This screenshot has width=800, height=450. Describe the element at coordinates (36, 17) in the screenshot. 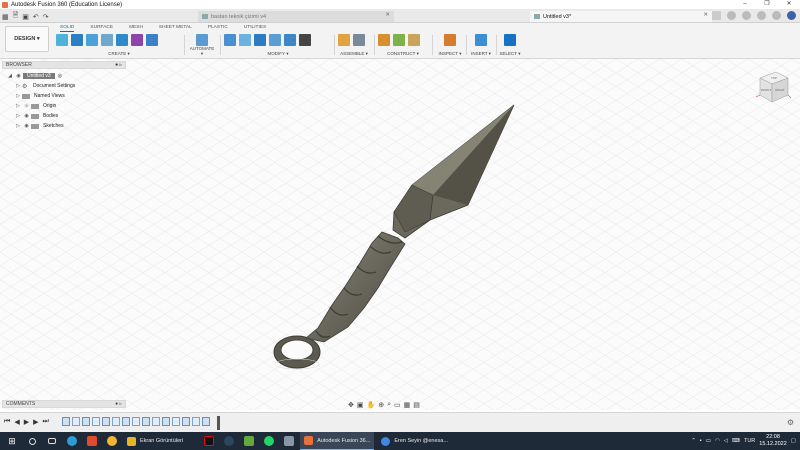

I see `undo-icon: ↶` at that location.